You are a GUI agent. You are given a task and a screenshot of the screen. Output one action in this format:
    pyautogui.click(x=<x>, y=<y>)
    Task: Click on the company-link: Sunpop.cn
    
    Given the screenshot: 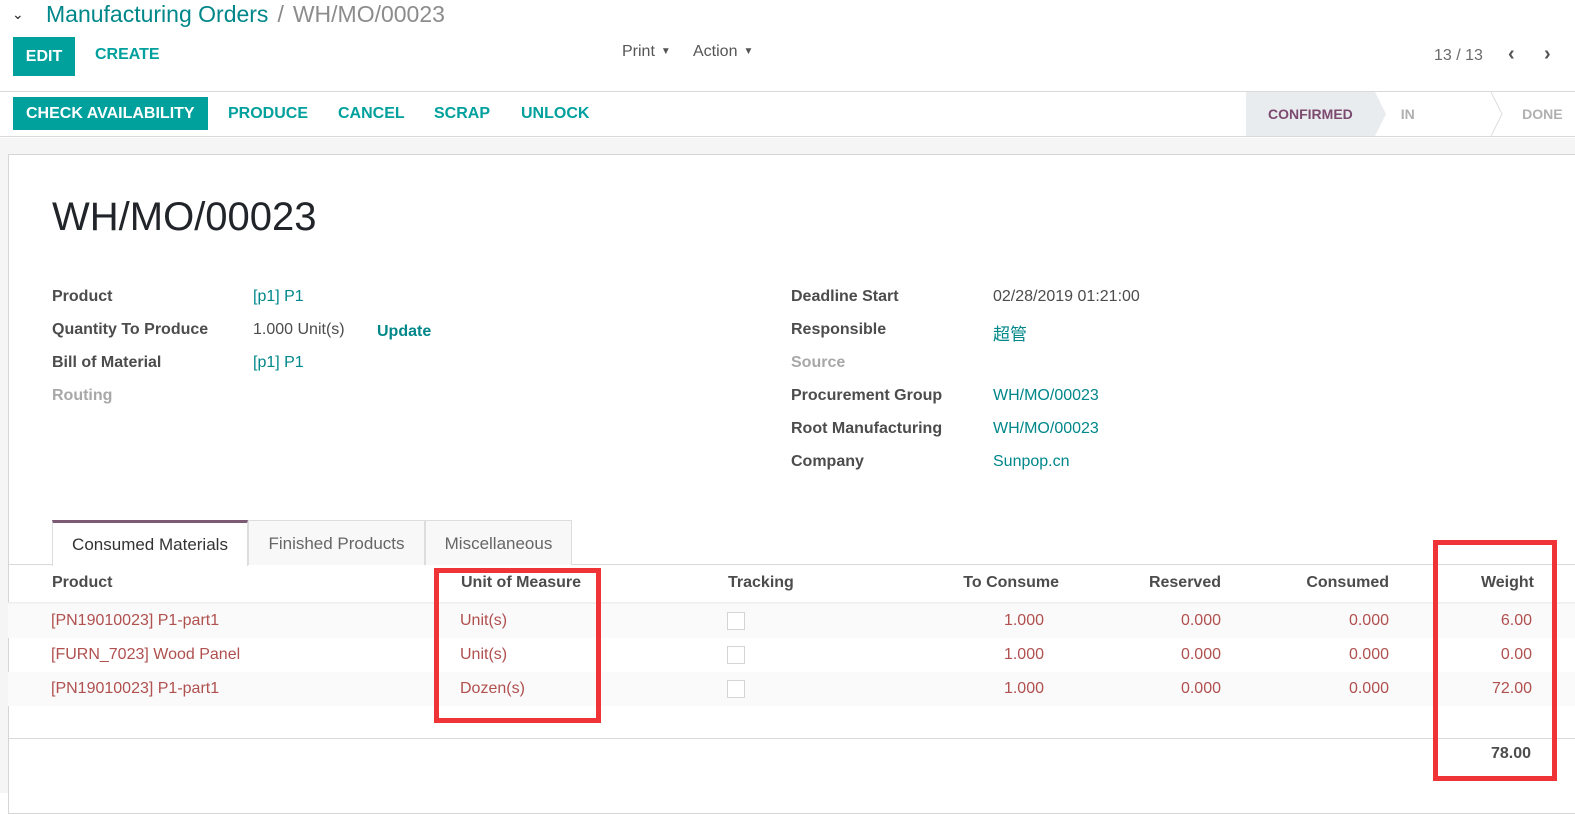 What is the action you would take?
    pyautogui.click(x=1031, y=462)
    